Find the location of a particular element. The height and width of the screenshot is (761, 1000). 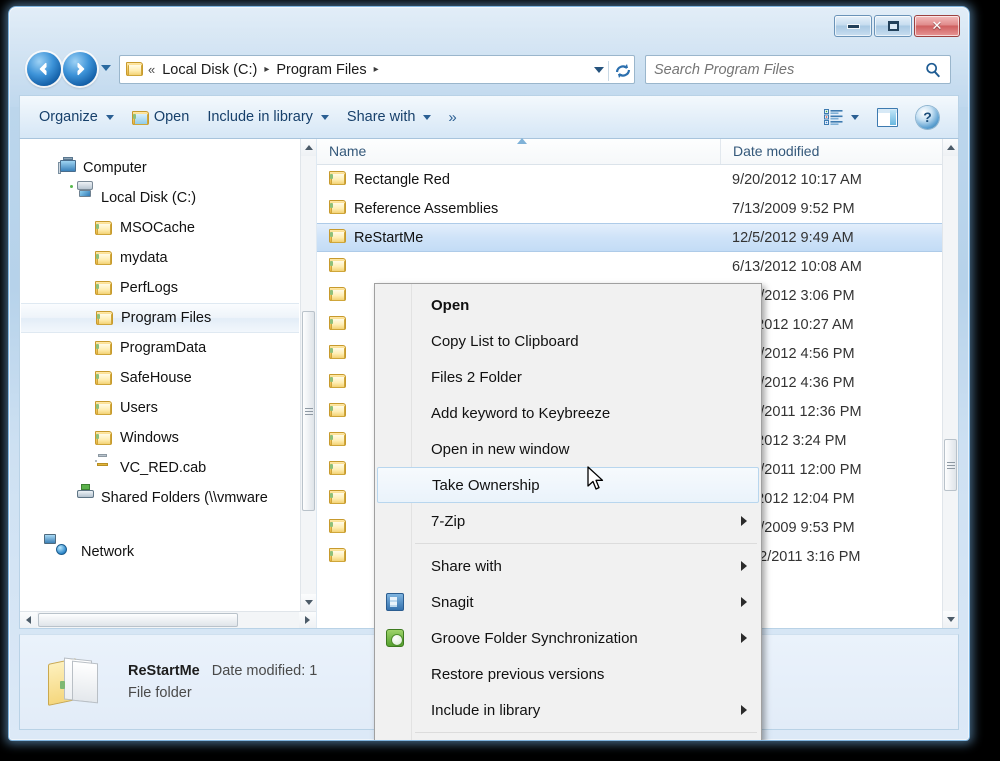

search-input is located at coordinates (789, 69).